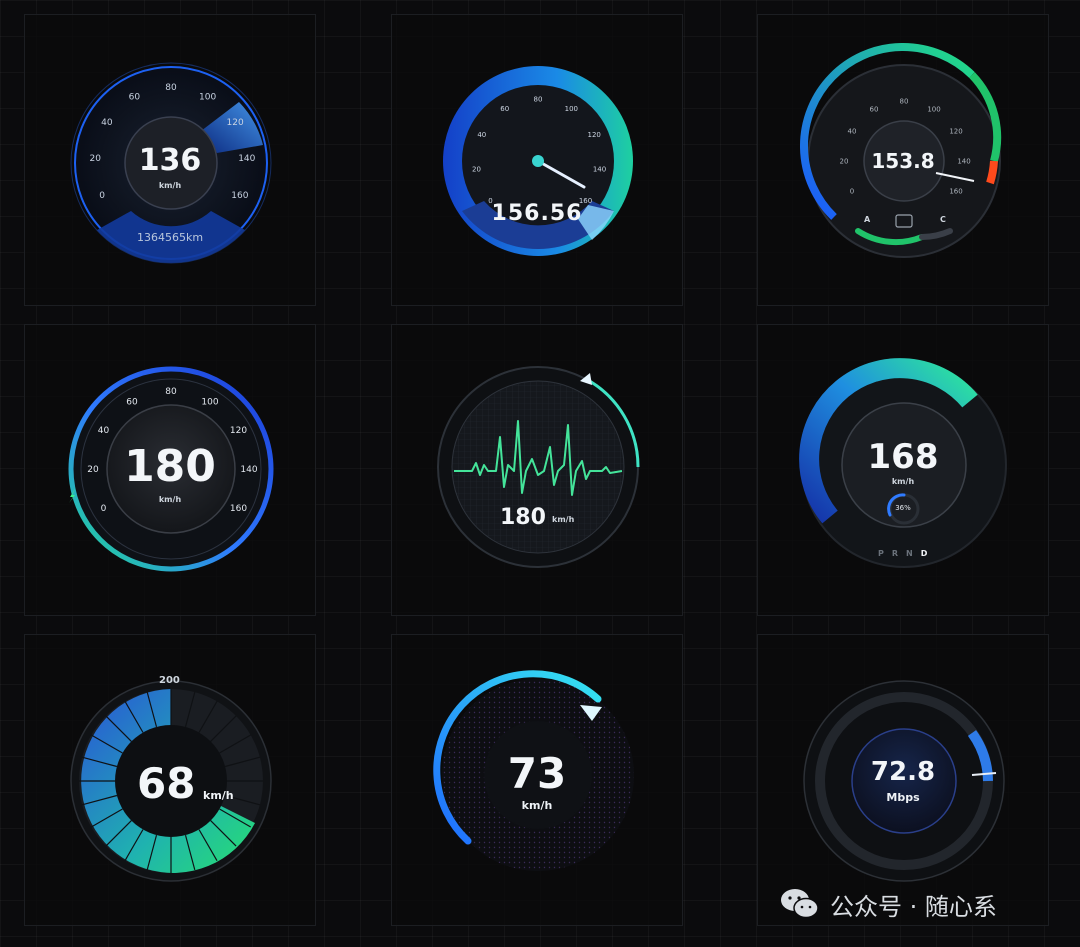  Describe the element at coordinates (902, 553) in the screenshot. I see `gear-selector: P R N D` at that location.